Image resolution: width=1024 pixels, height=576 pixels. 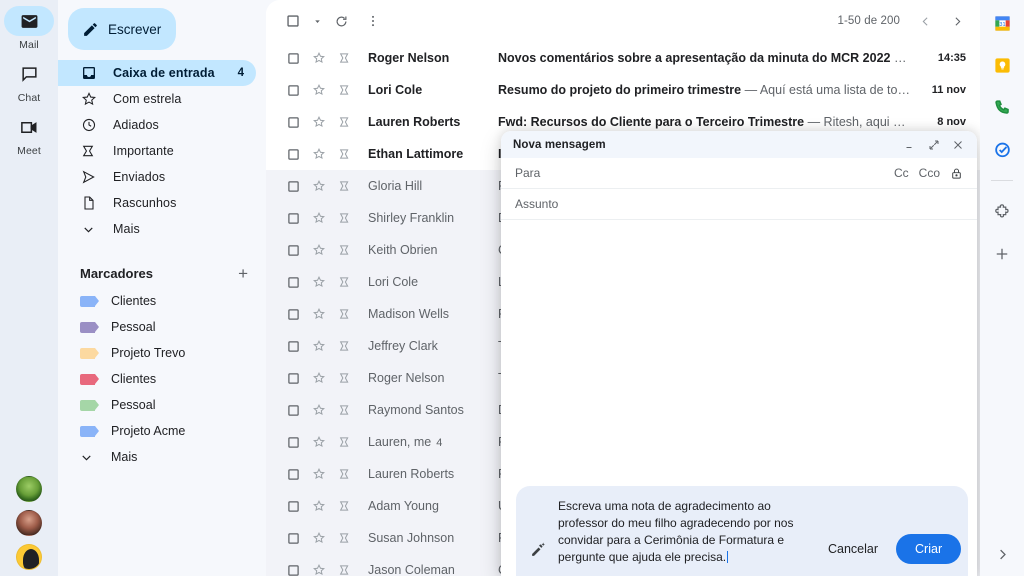 I want to click on plus-icon: +, so click(x=243, y=273).